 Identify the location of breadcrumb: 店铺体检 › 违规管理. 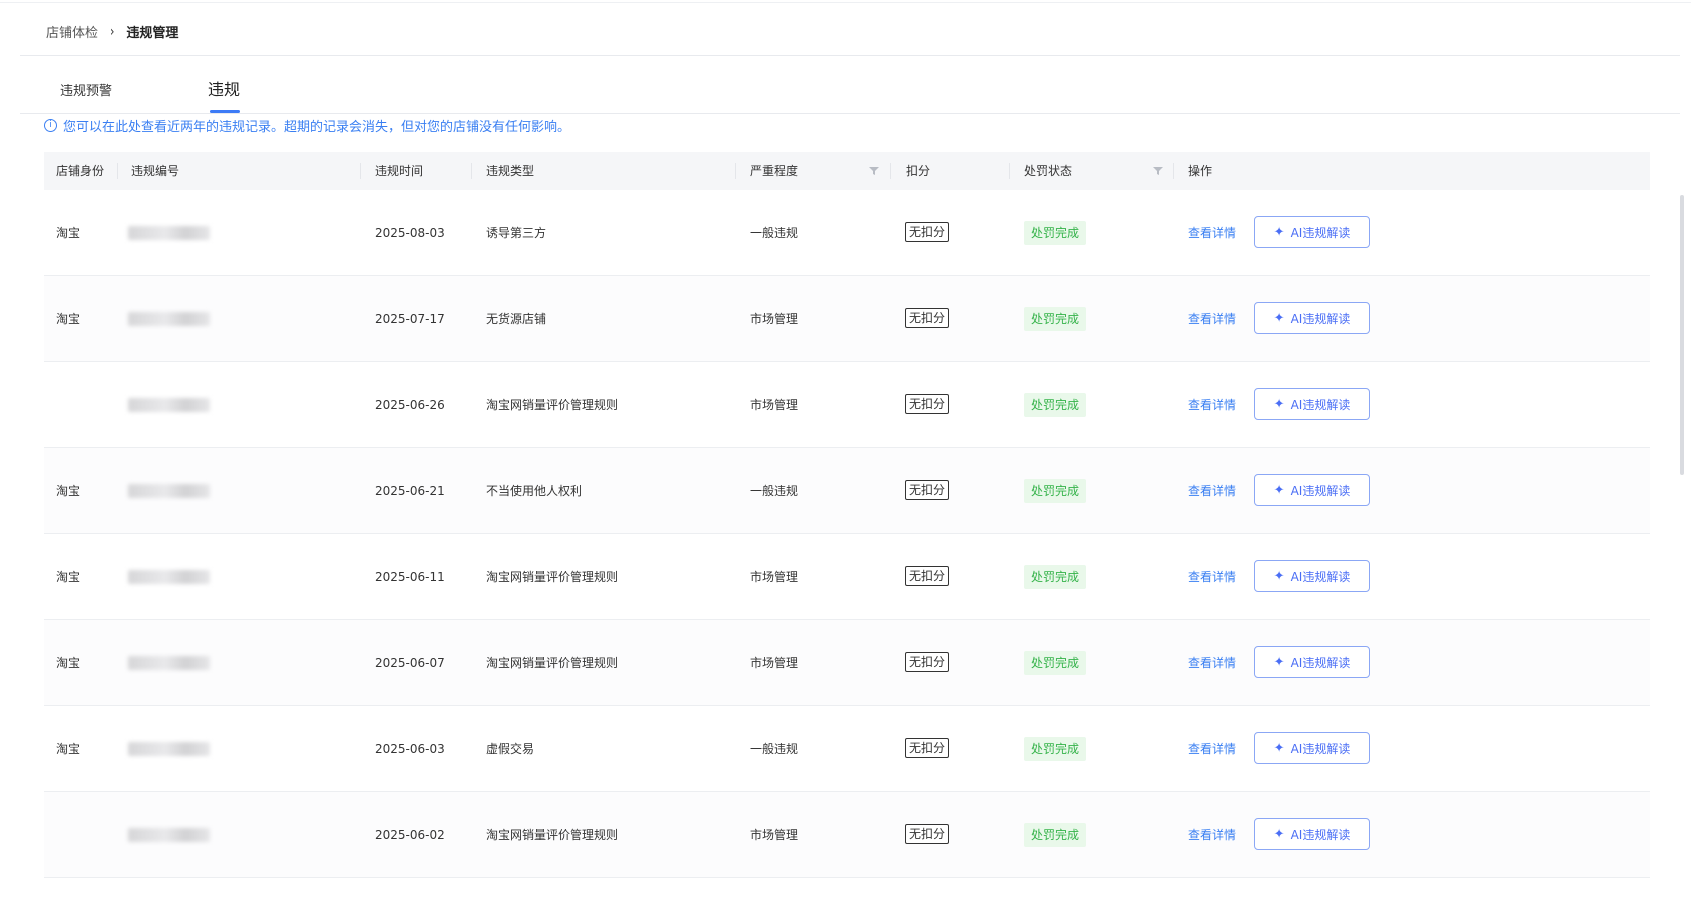
(112, 31).